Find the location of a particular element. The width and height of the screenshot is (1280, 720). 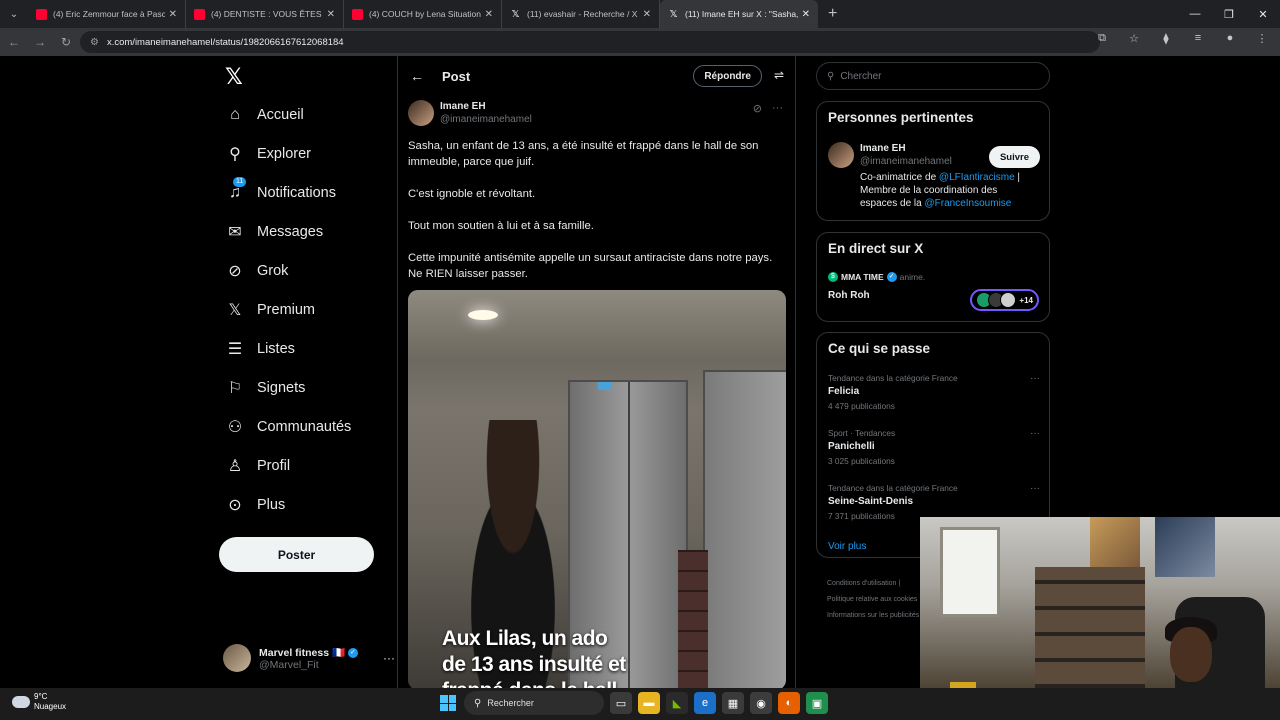

edge-icon: e is located at coordinates (705, 703).